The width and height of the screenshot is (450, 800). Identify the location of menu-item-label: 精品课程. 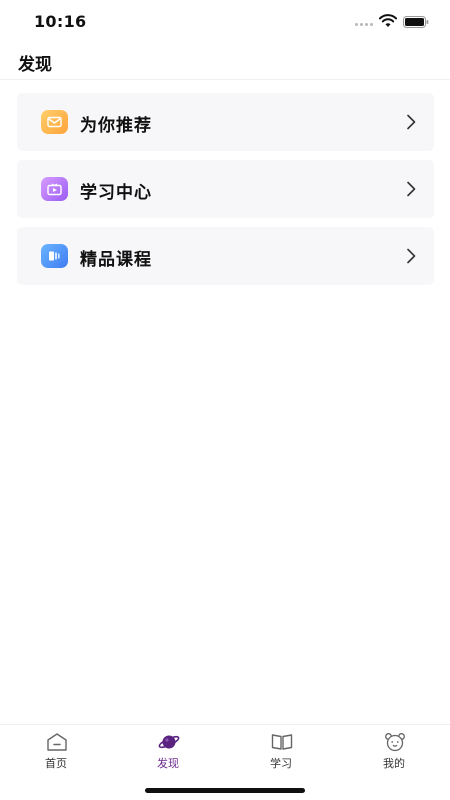
(116, 260).